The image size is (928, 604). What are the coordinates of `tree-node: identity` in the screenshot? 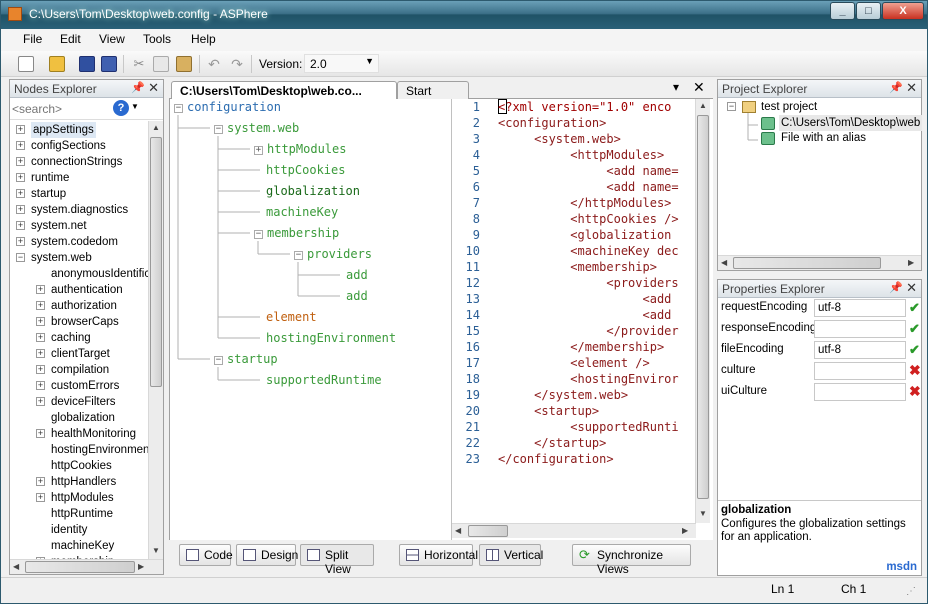 It's located at (69, 530).